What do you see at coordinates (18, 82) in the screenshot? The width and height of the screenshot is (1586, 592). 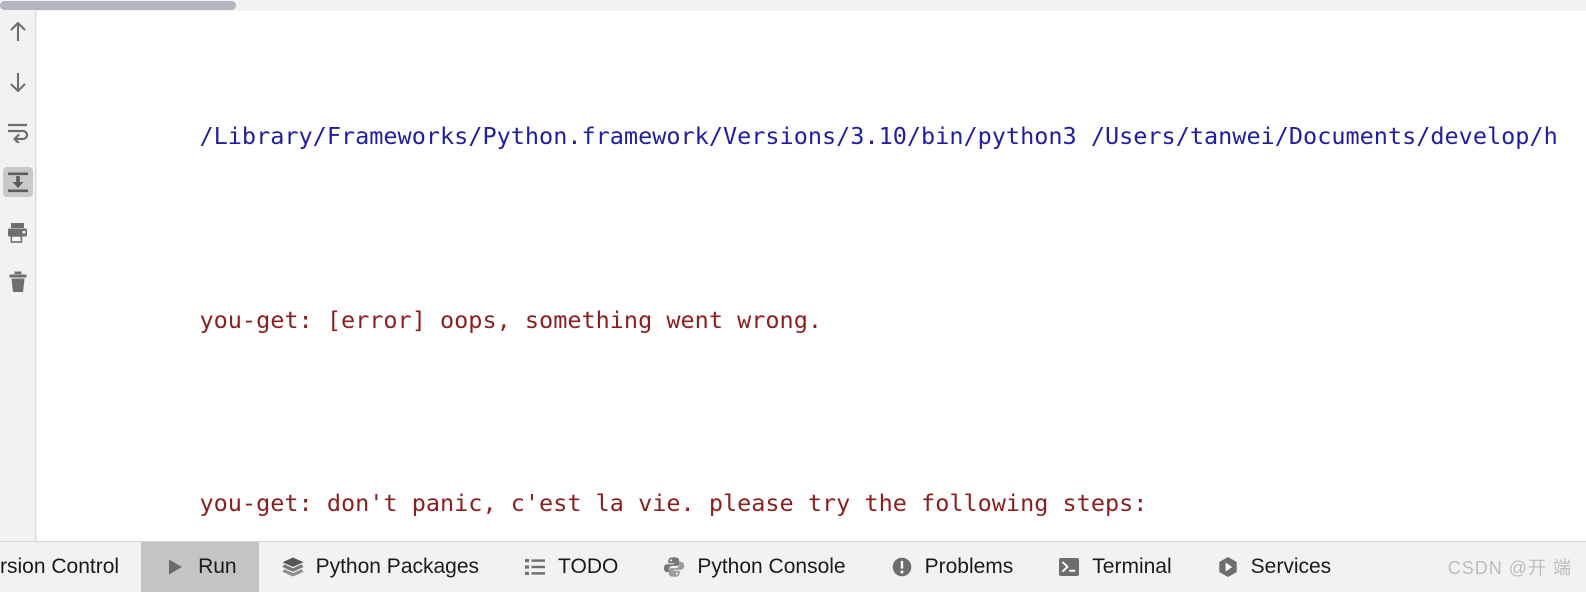 I see `down-arrow-icon` at bounding box center [18, 82].